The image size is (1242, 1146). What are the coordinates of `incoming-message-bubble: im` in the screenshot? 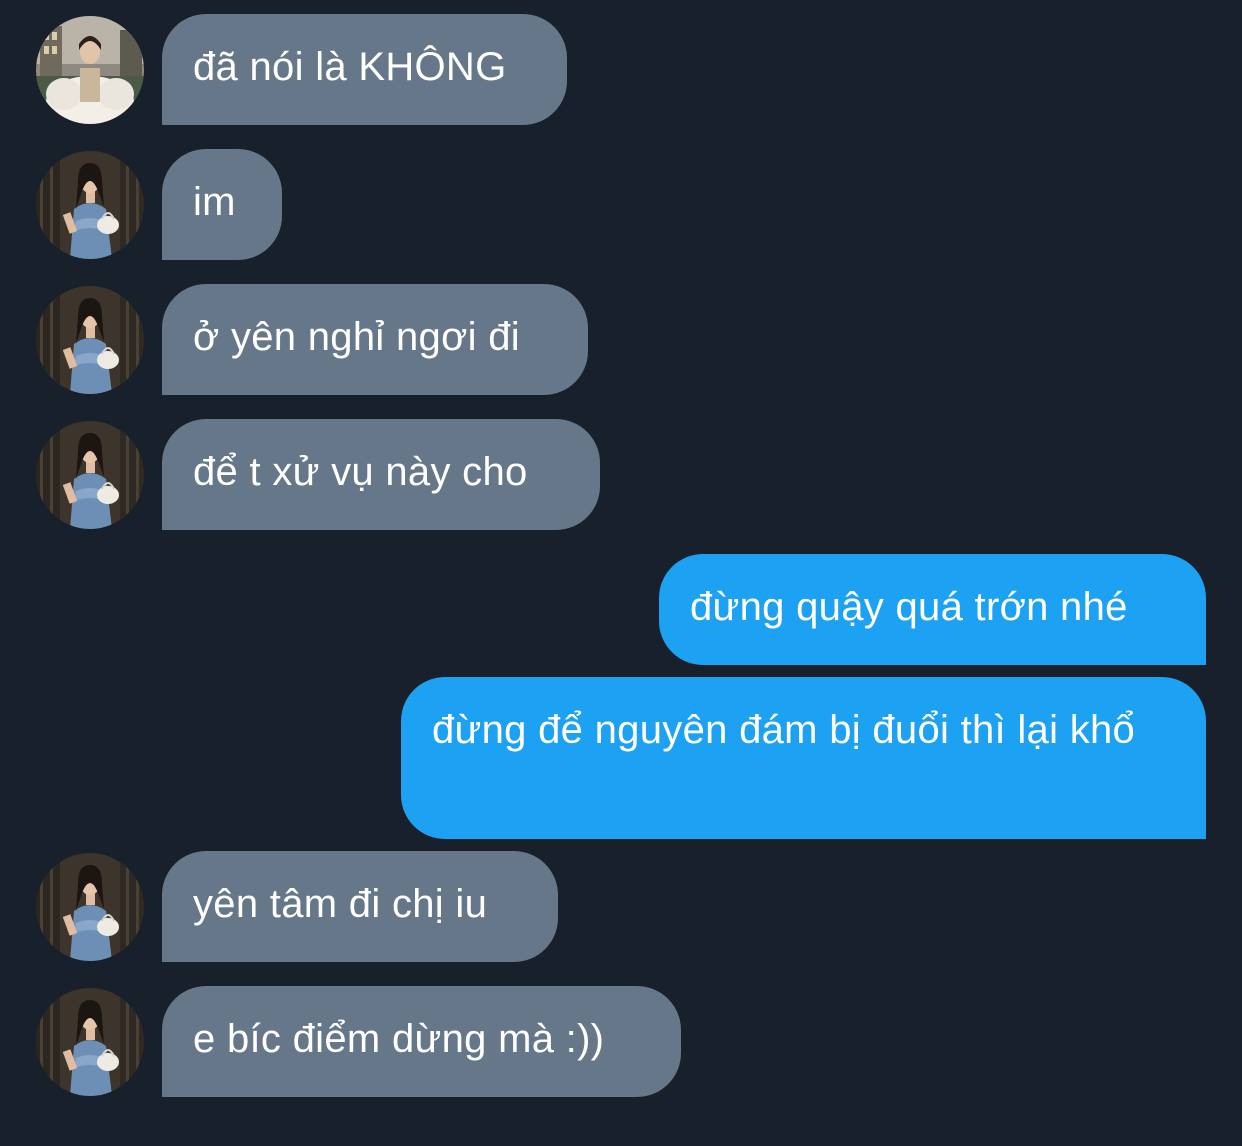 It's located at (222, 204).